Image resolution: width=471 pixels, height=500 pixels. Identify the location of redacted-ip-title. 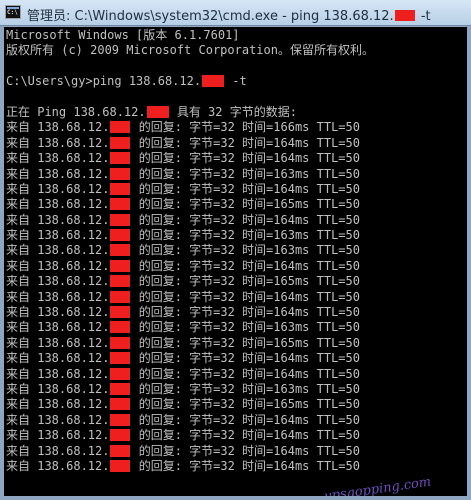
(404, 15).